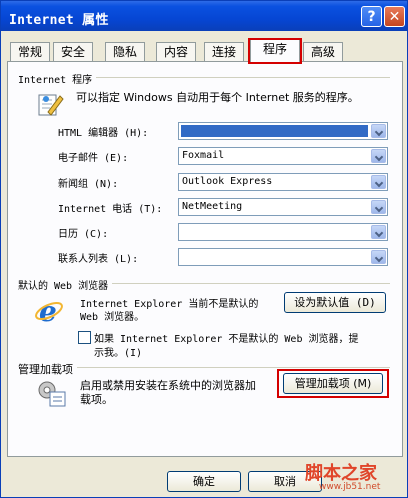 The width and height of the screenshot is (408, 498). I want to click on help-button: ?, so click(371, 16).